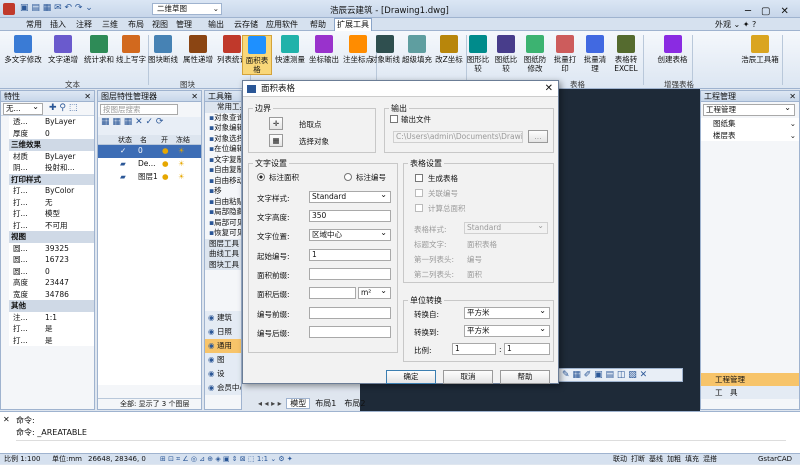 The image size is (800, 465). What do you see at coordinates (419, 178) in the screenshot?
I see `generate-table-checkbox` at bounding box center [419, 178].